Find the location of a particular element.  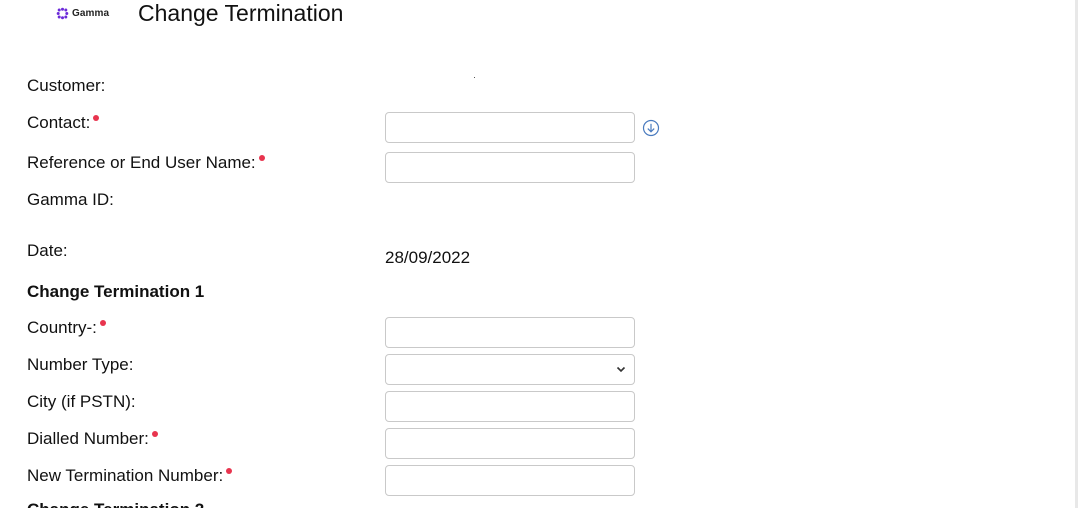

gamma-id-label: Gamma ID: is located at coordinates (70, 199).